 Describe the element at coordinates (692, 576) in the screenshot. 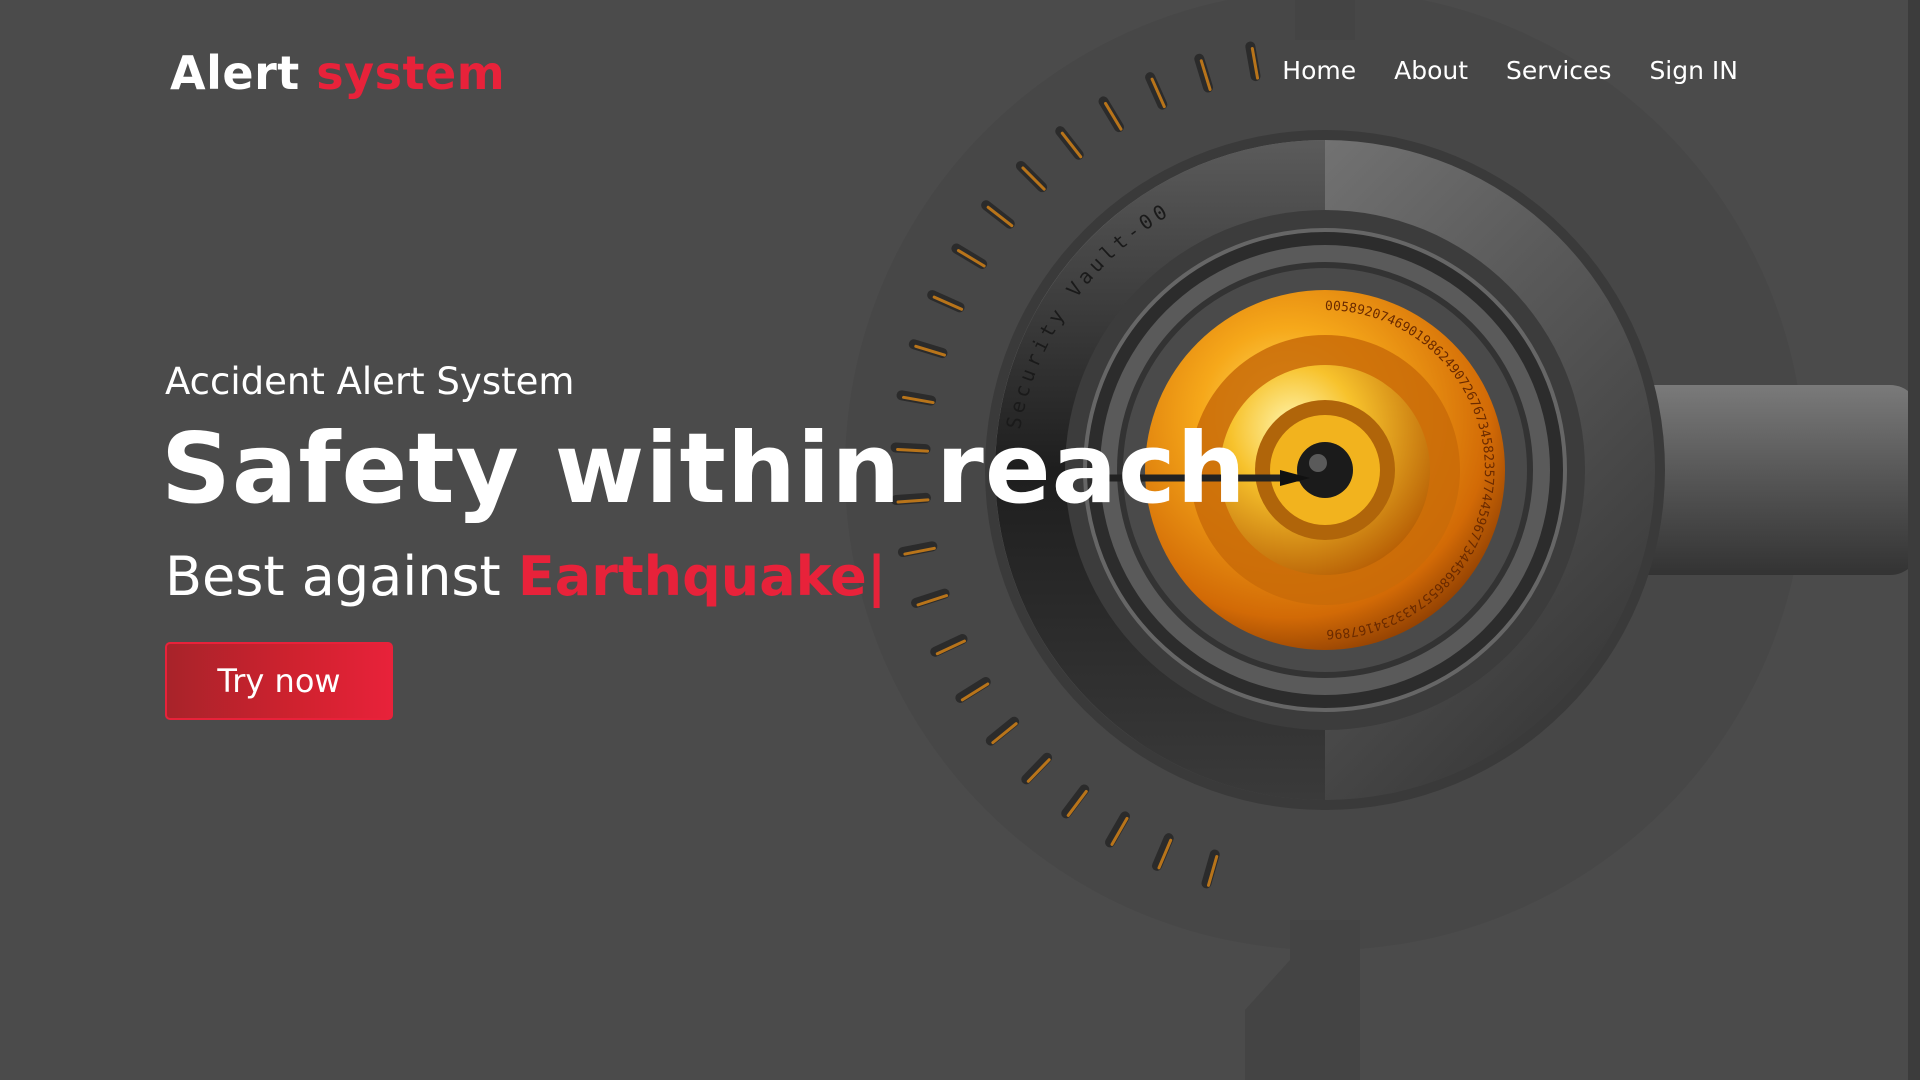

I see `hero-typed-word: Earthquake` at that location.